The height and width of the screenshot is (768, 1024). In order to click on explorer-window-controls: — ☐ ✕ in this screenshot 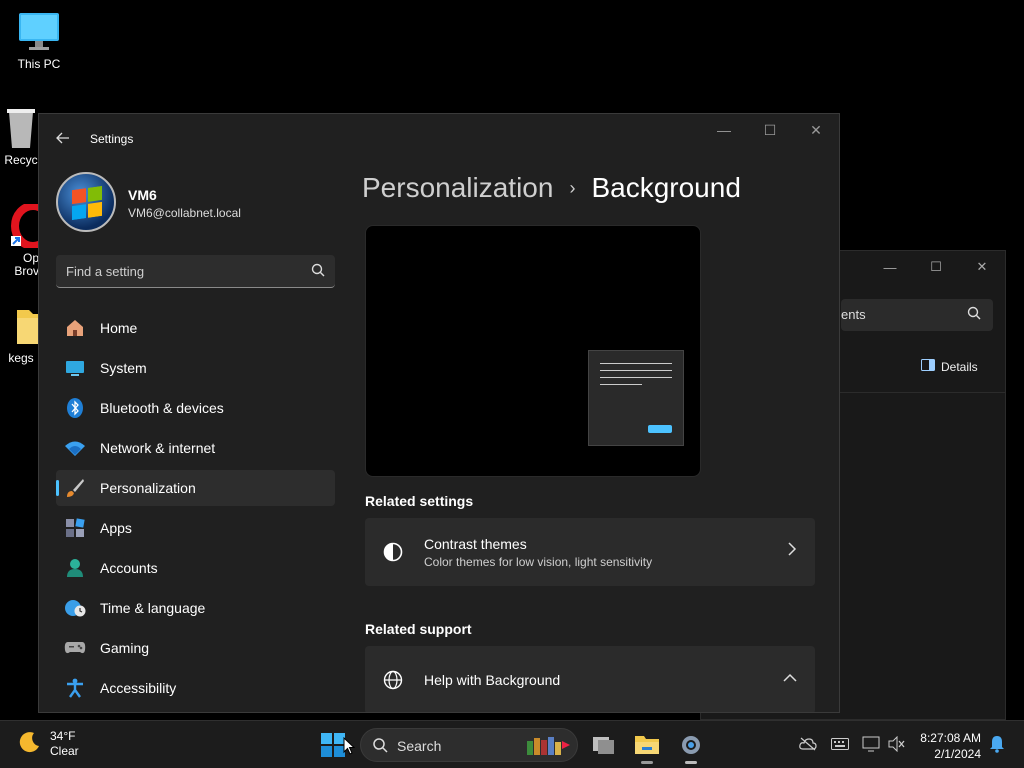, I will do `click(936, 267)`.